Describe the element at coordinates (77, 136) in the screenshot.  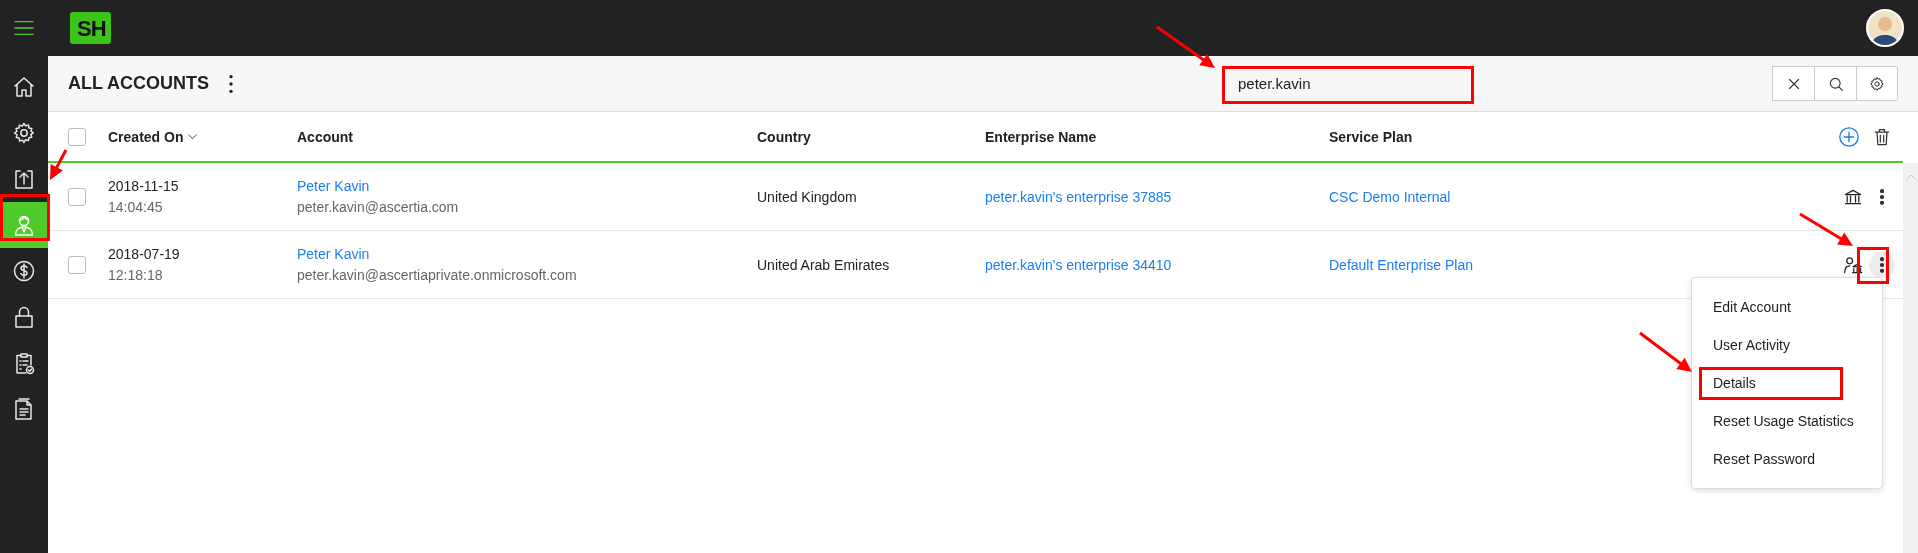
I see `select-all-checkbox` at that location.